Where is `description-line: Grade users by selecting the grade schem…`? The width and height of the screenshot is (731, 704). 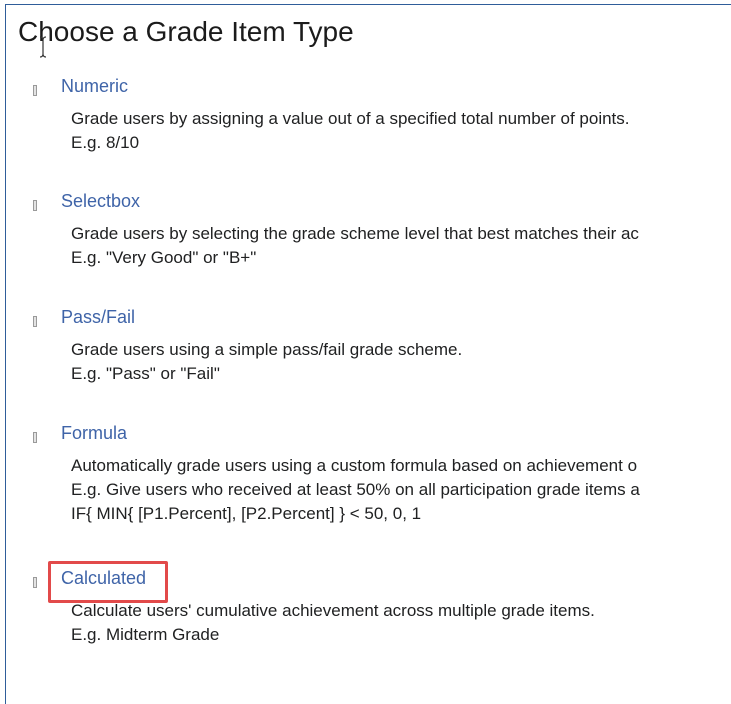 description-line: Grade users by selecting the grade schem… is located at coordinates (355, 233).